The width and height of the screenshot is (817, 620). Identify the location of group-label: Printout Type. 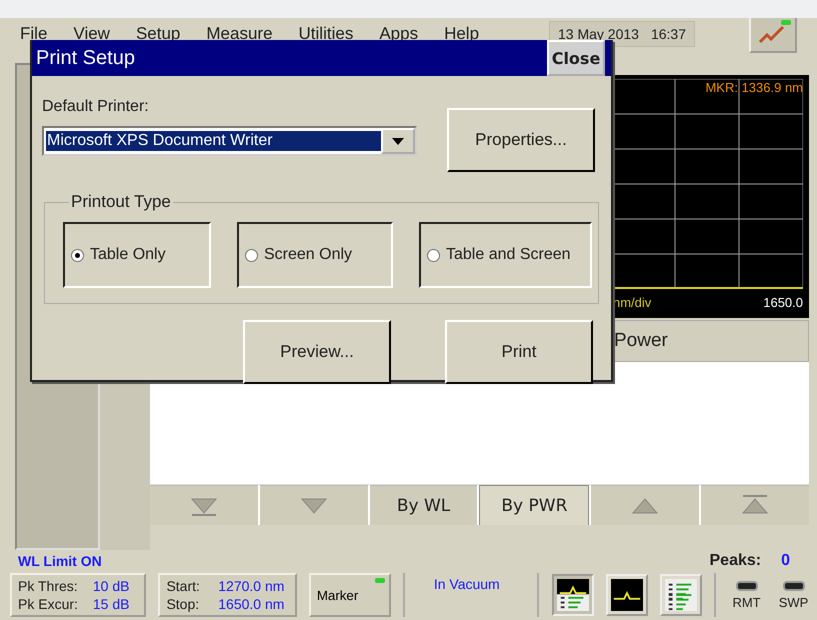
(121, 202).